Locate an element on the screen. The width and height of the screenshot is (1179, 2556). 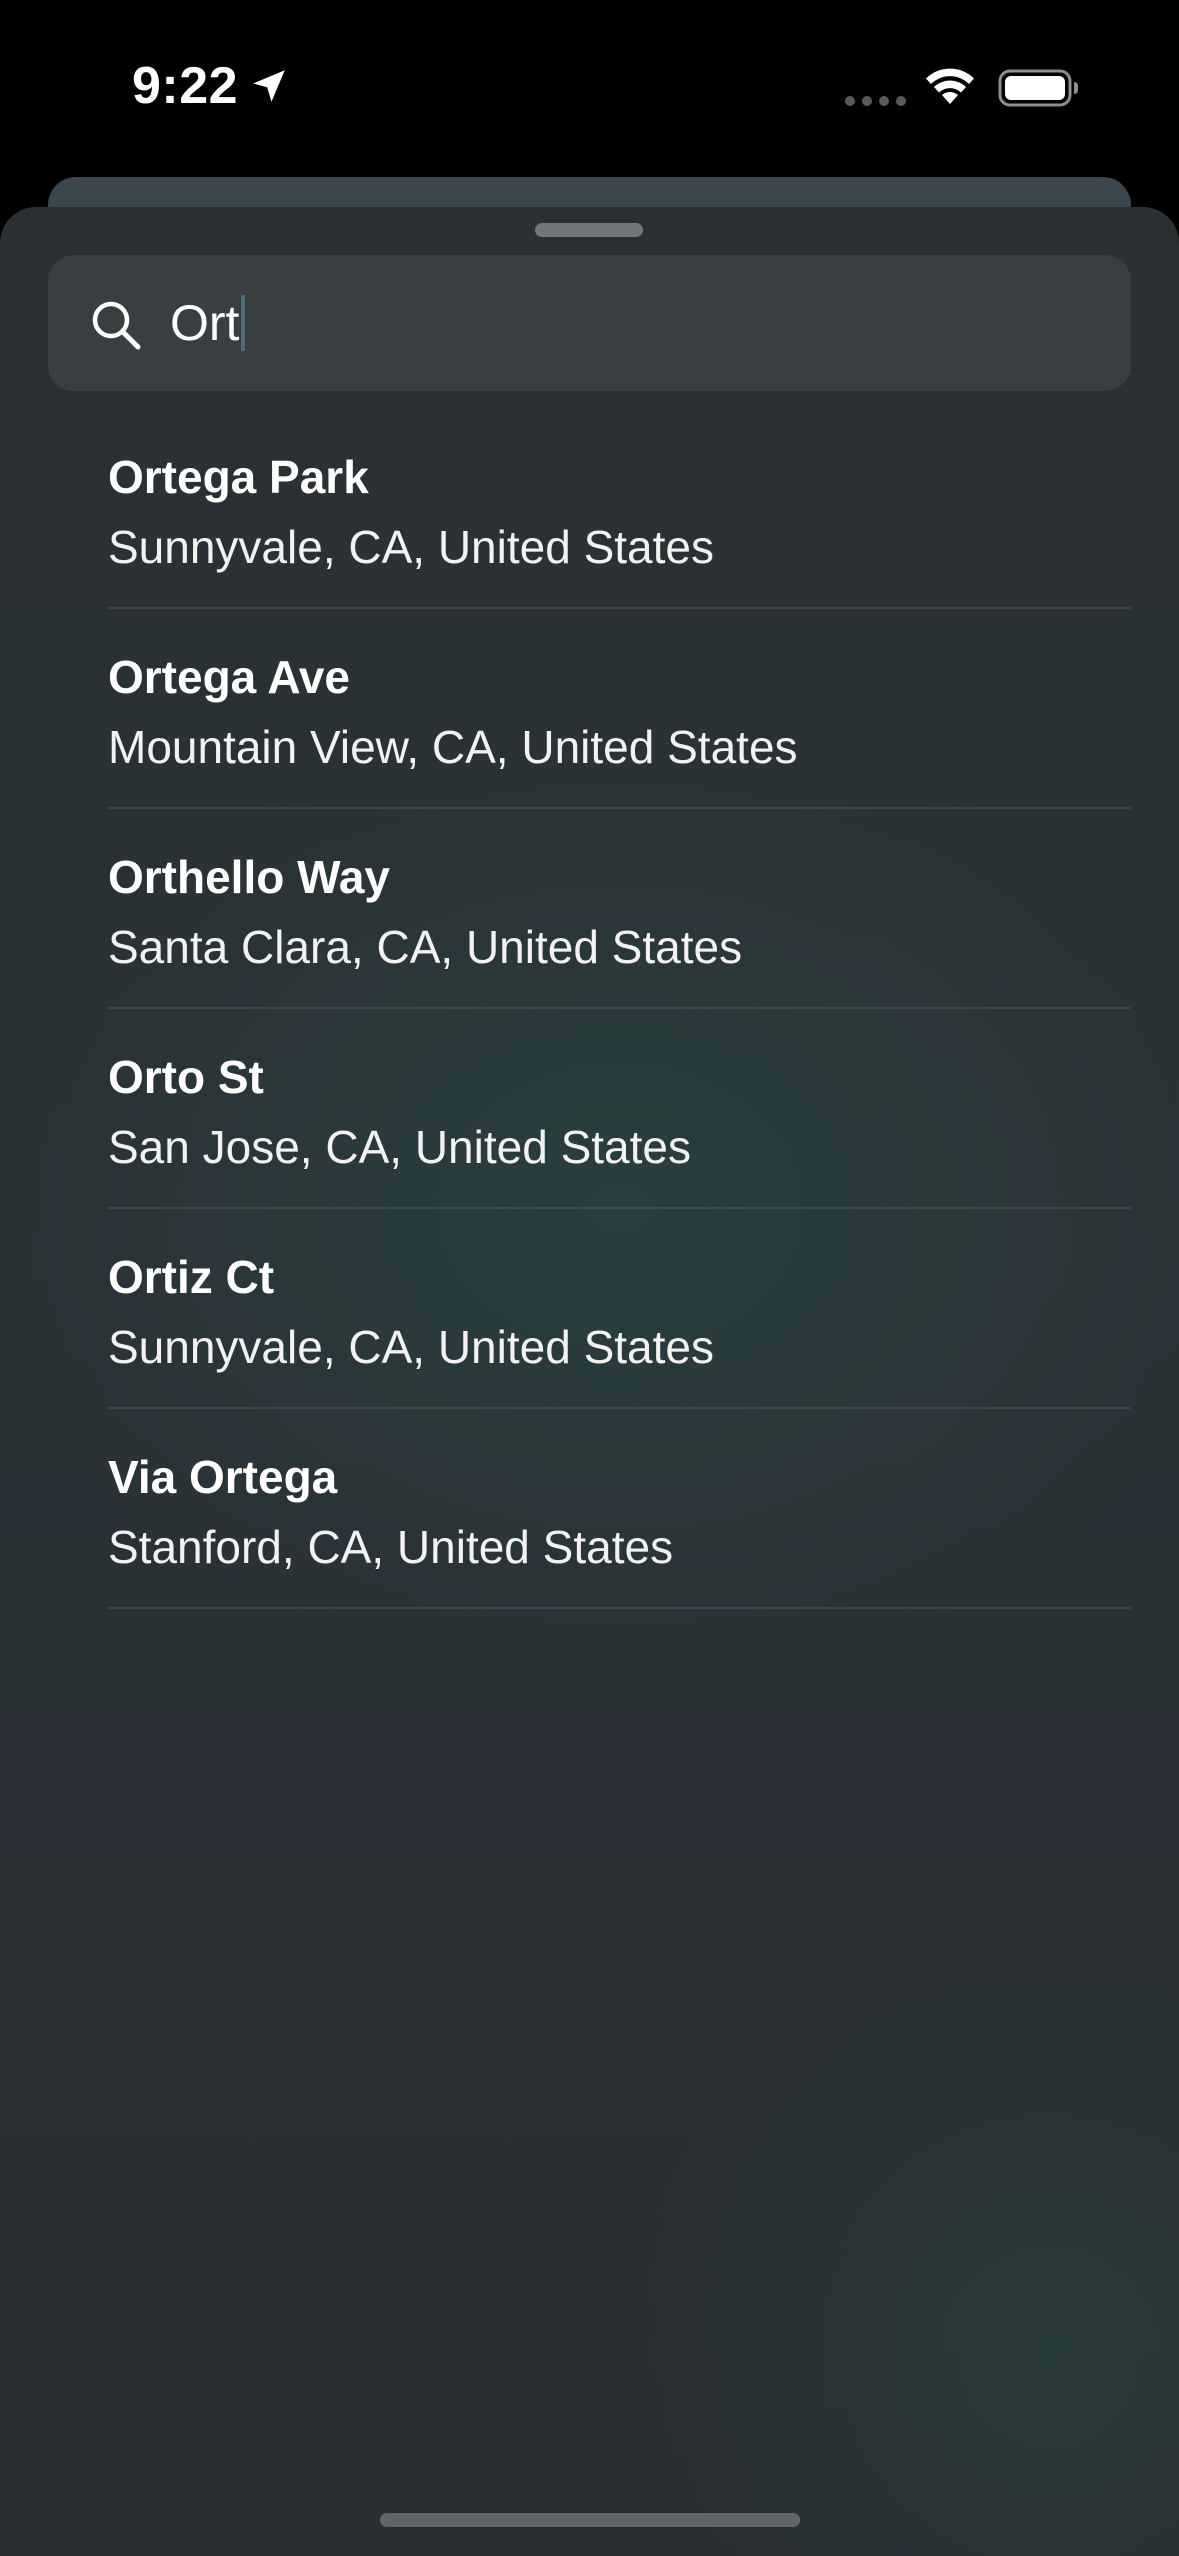
result-title: Ortega Ave is located at coordinates (229, 677).